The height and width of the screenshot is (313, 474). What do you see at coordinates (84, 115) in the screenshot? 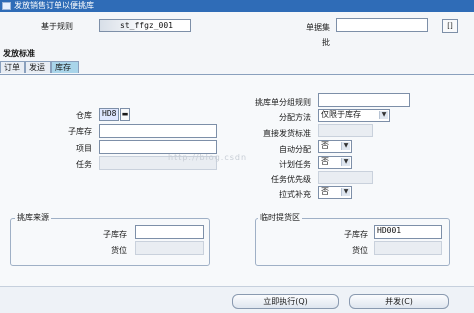
I see `warehouse-label: 仓库` at bounding box center [84, 115].